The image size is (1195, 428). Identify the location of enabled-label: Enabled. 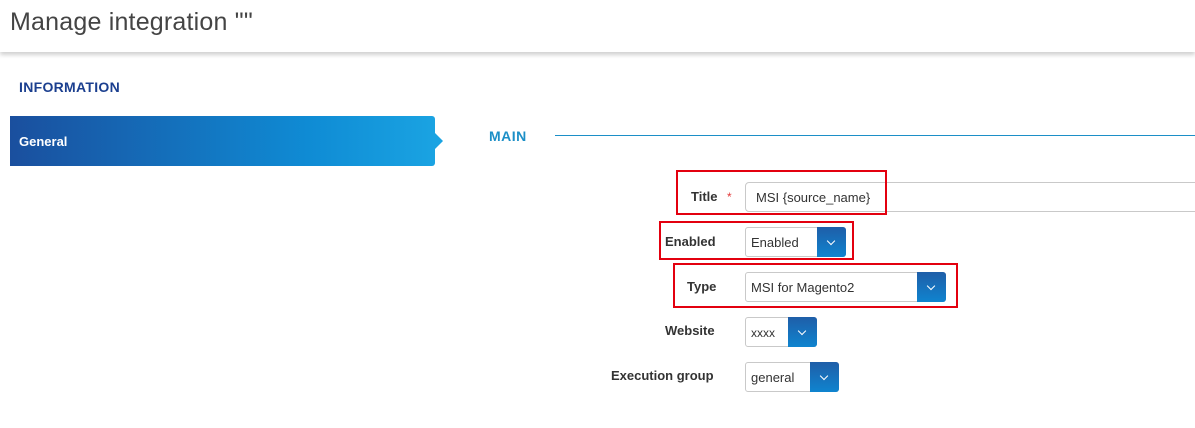
(690, 241).